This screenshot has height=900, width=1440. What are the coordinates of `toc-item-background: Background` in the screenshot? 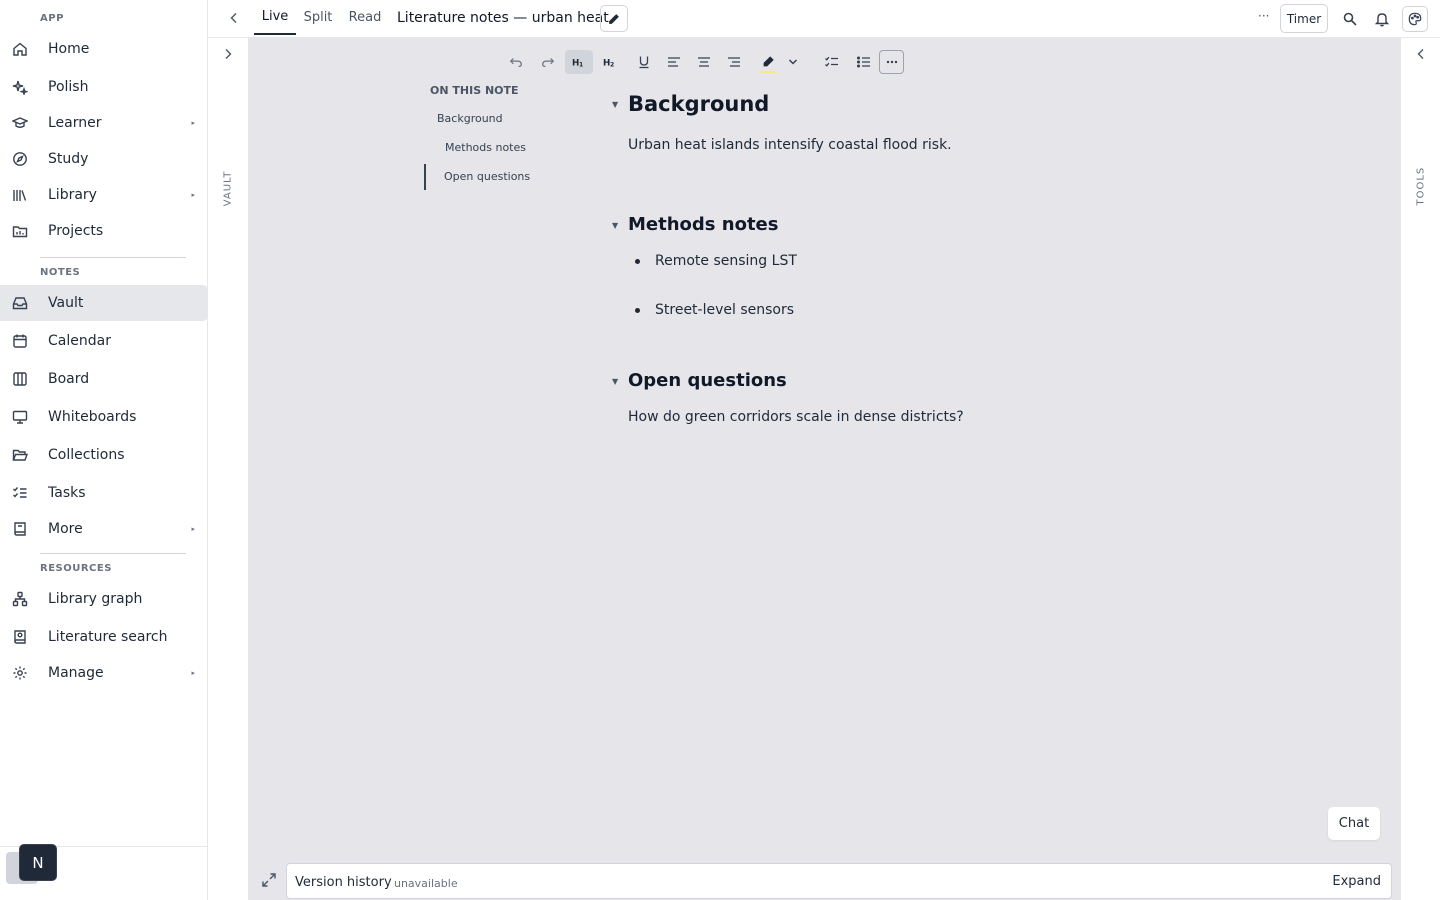 It's located at (470, 118).